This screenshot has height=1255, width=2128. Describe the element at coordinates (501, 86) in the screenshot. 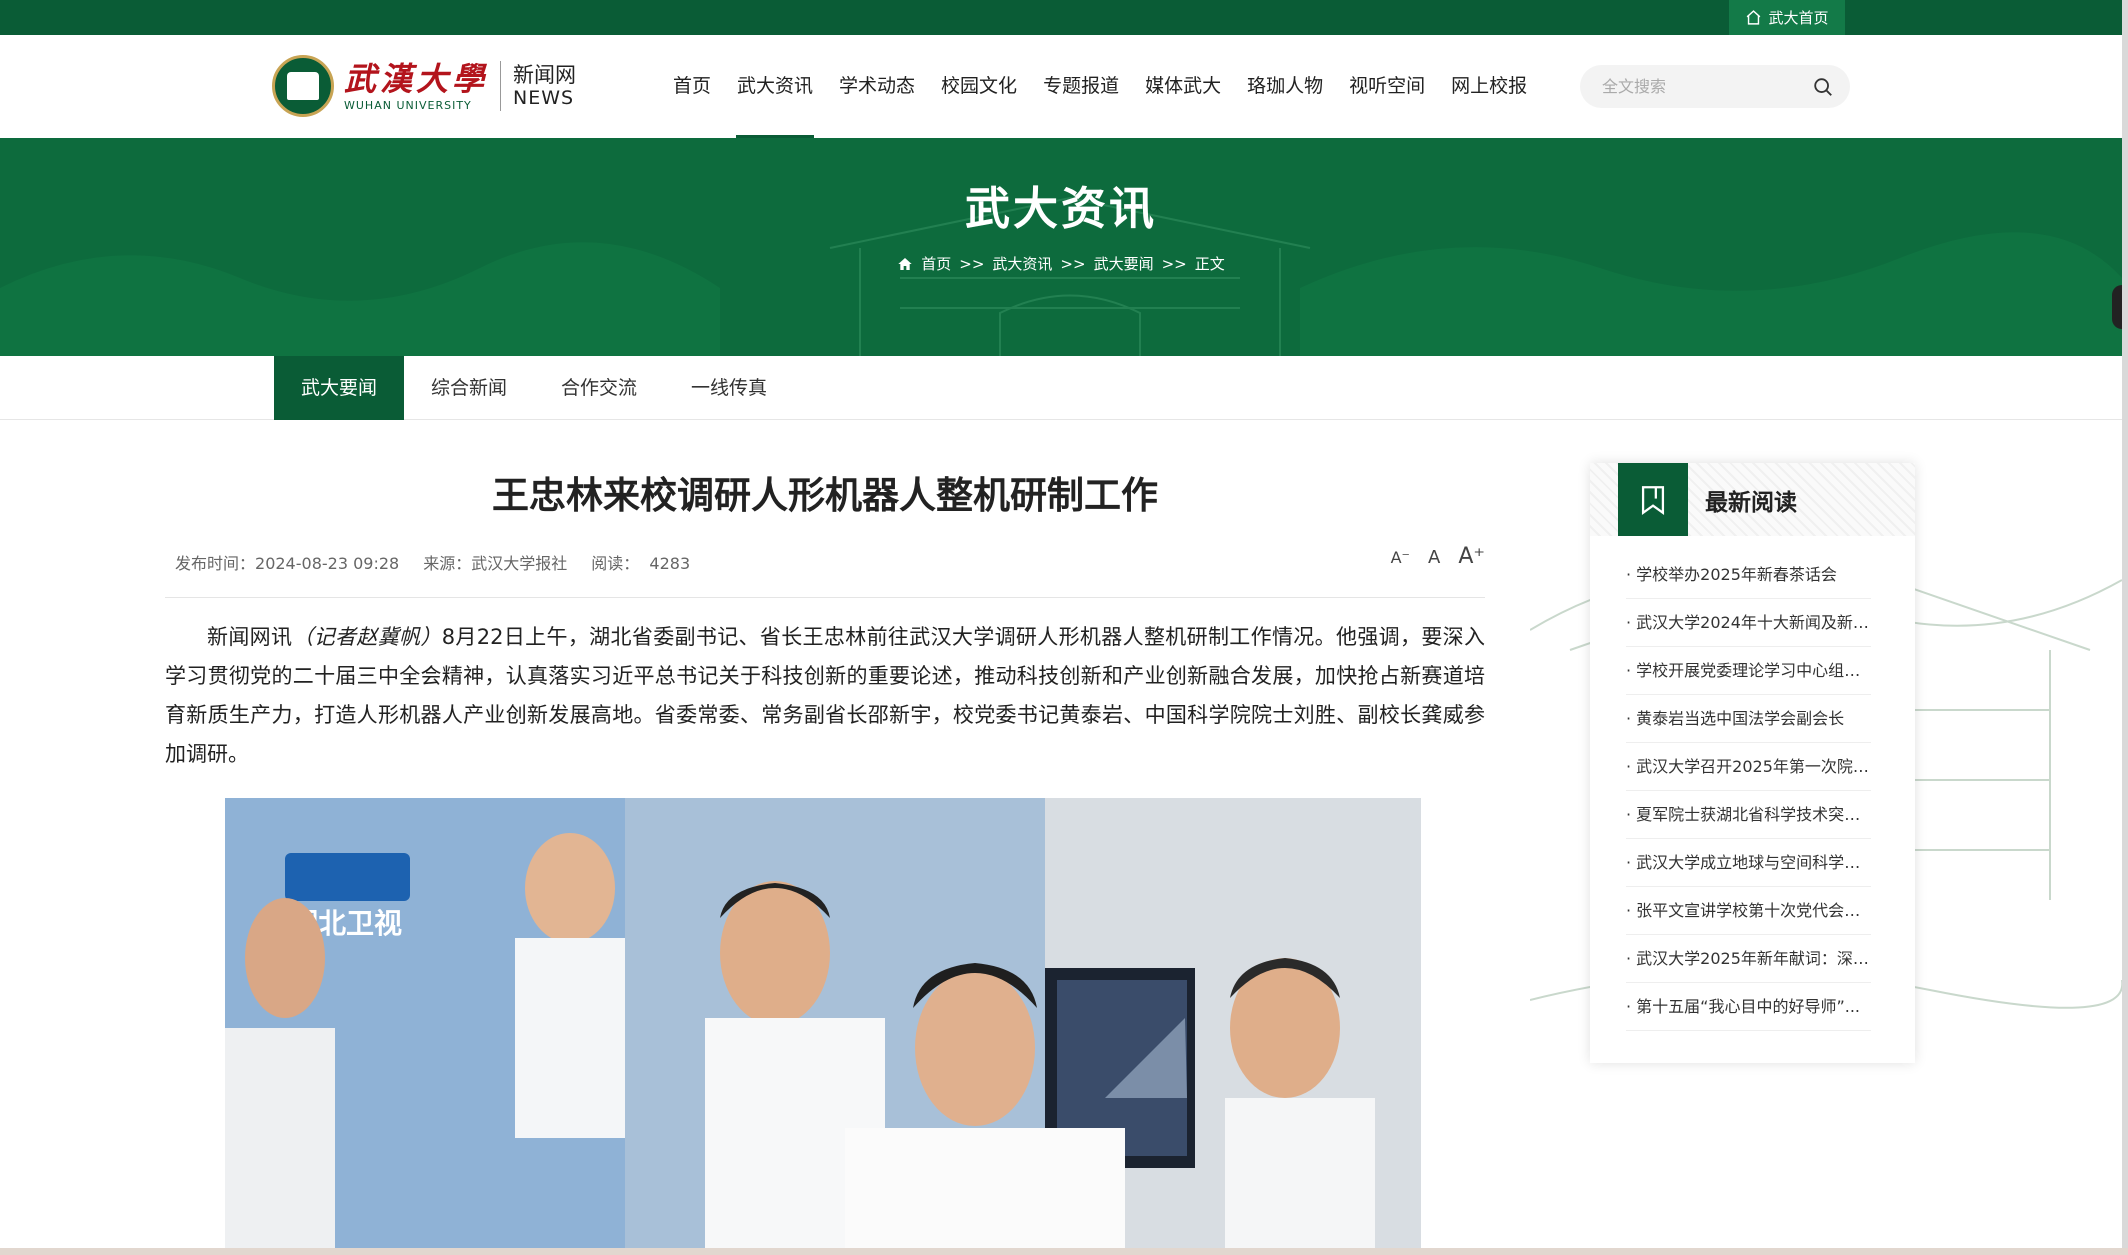

I see `logo-divider` at that location.